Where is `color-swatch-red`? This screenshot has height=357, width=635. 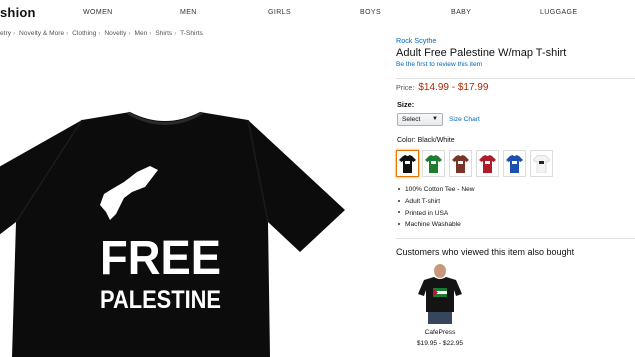
color-swatch-red is located at coordinates (487, 163).